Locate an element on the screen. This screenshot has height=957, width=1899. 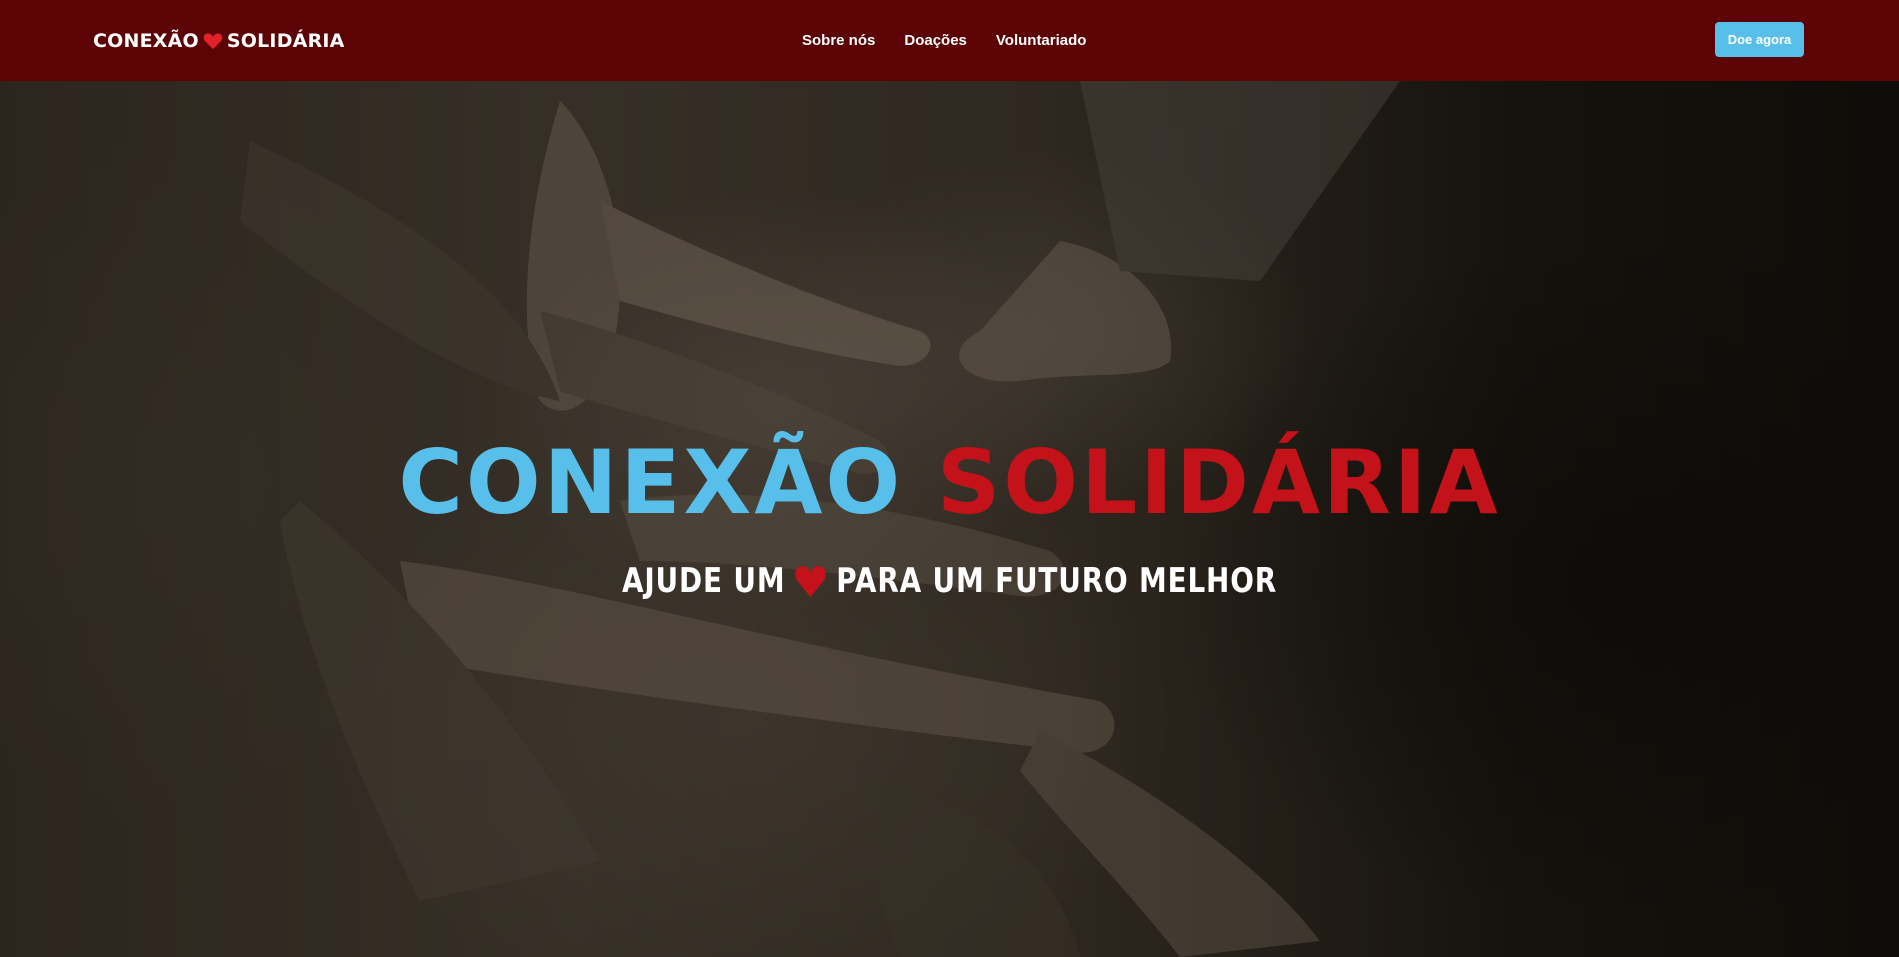
brand-text-left: CONEXÃO is located at coordinates (146, 40).